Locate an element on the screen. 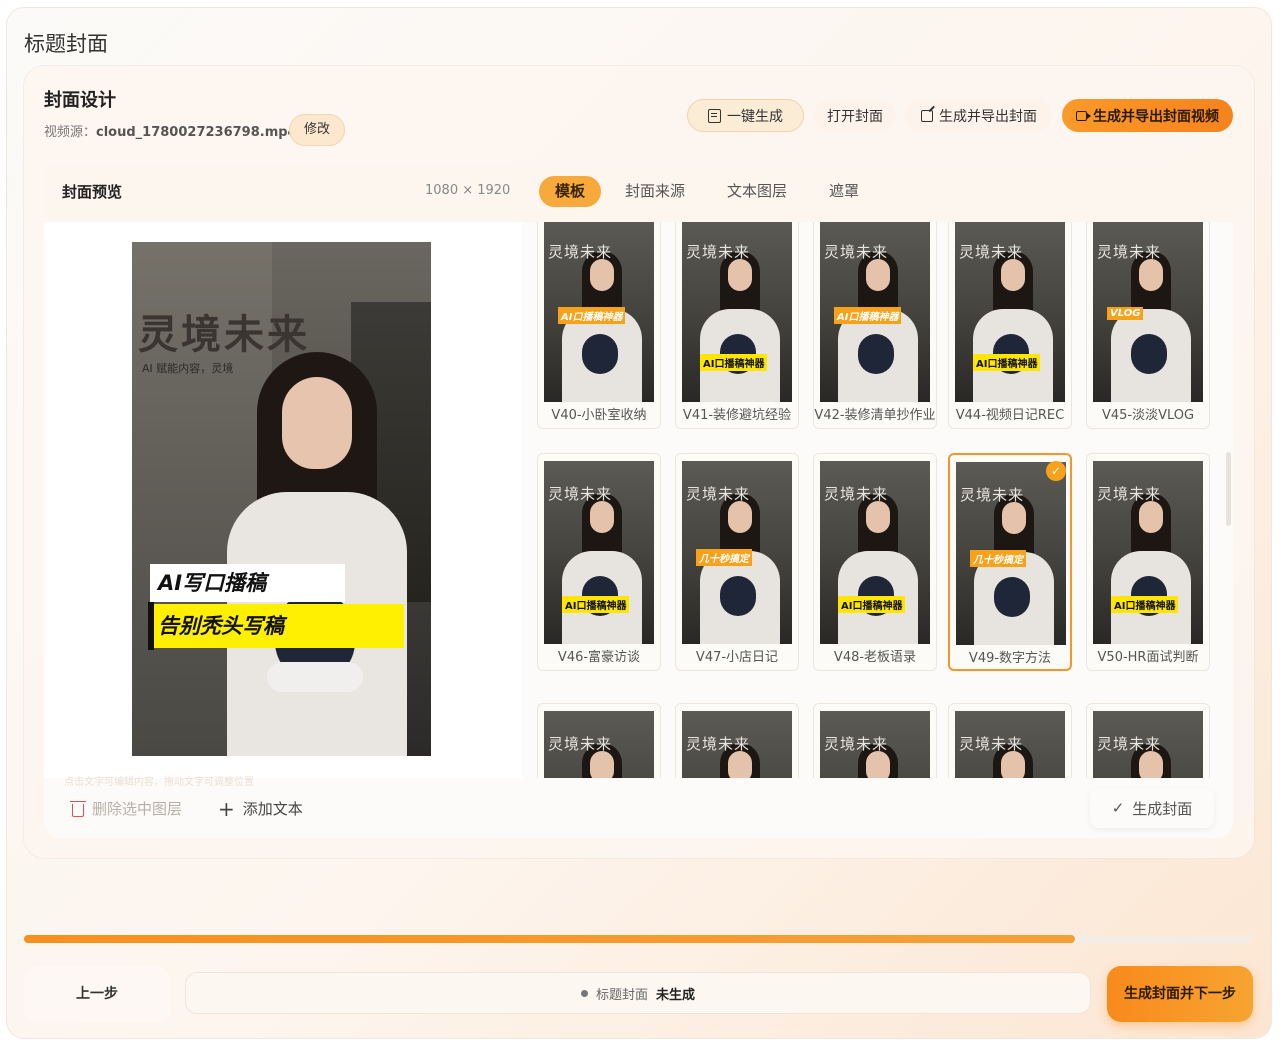 Image resolution: width=1280 pixels, height=1047 pixels. template-card: 灵境未来 AI口播稿神器 V40-小卧室收纳 is located at coordinates (599, 325).